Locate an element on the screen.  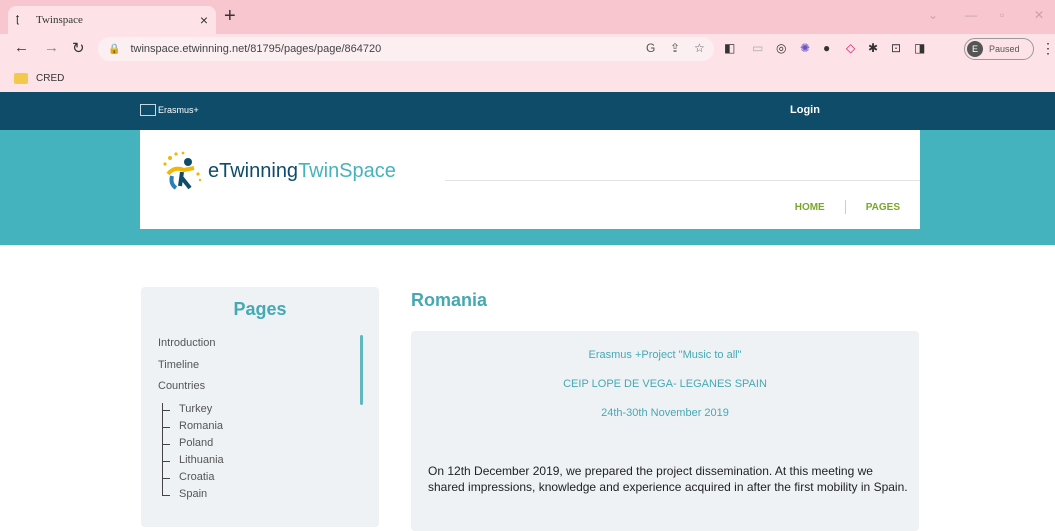
main-nav: HOME PAGES is located at coordinates (837, 207).